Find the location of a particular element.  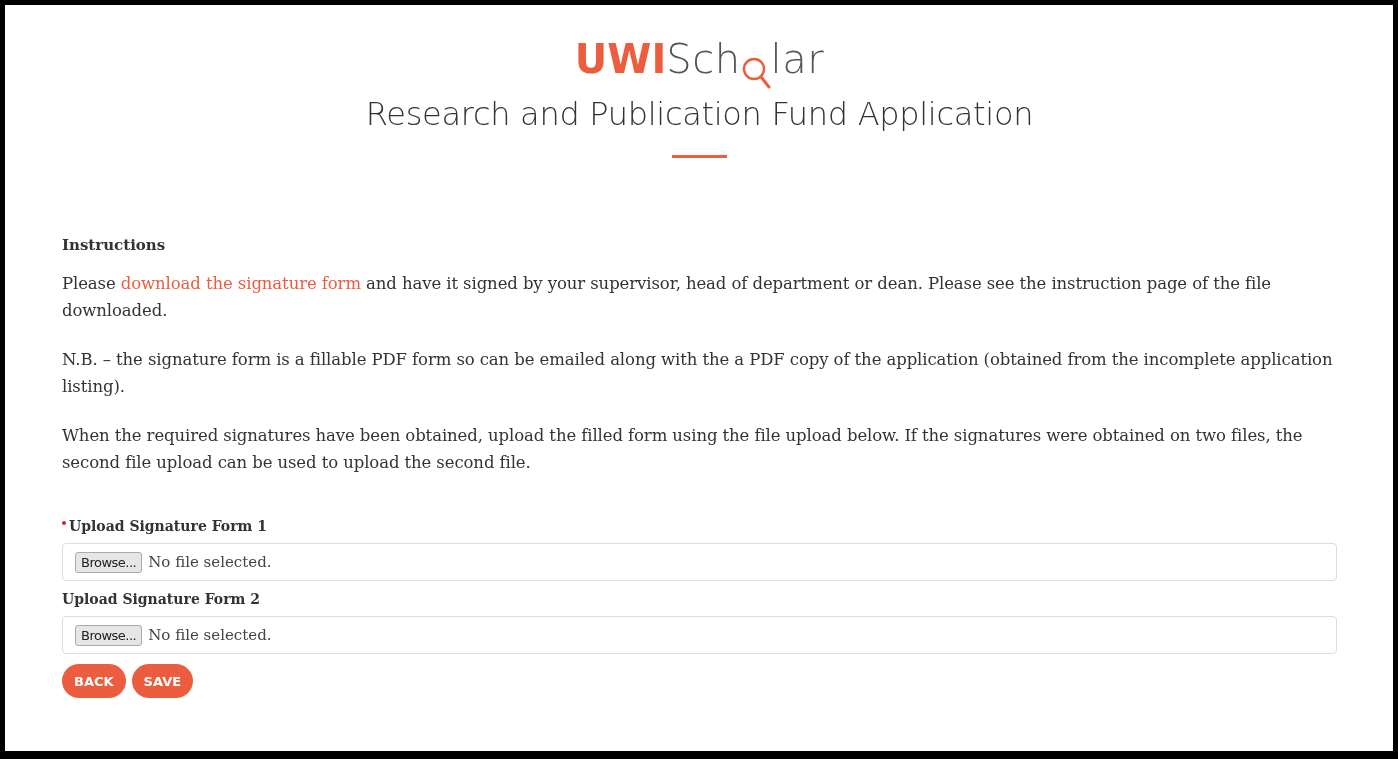

logo-text: lar is located at coordinates (797, 59).